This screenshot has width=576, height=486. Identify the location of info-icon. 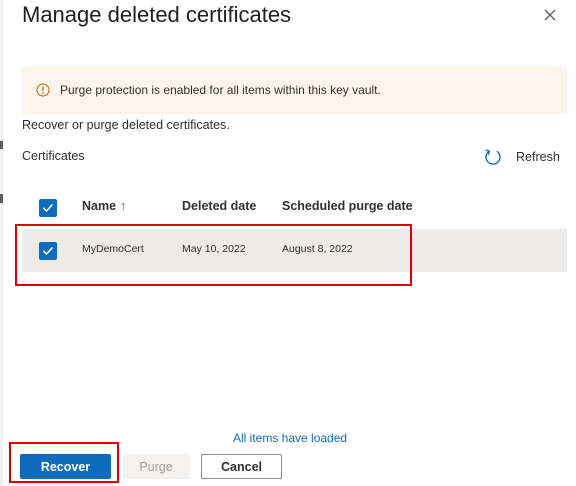
(43, 90).